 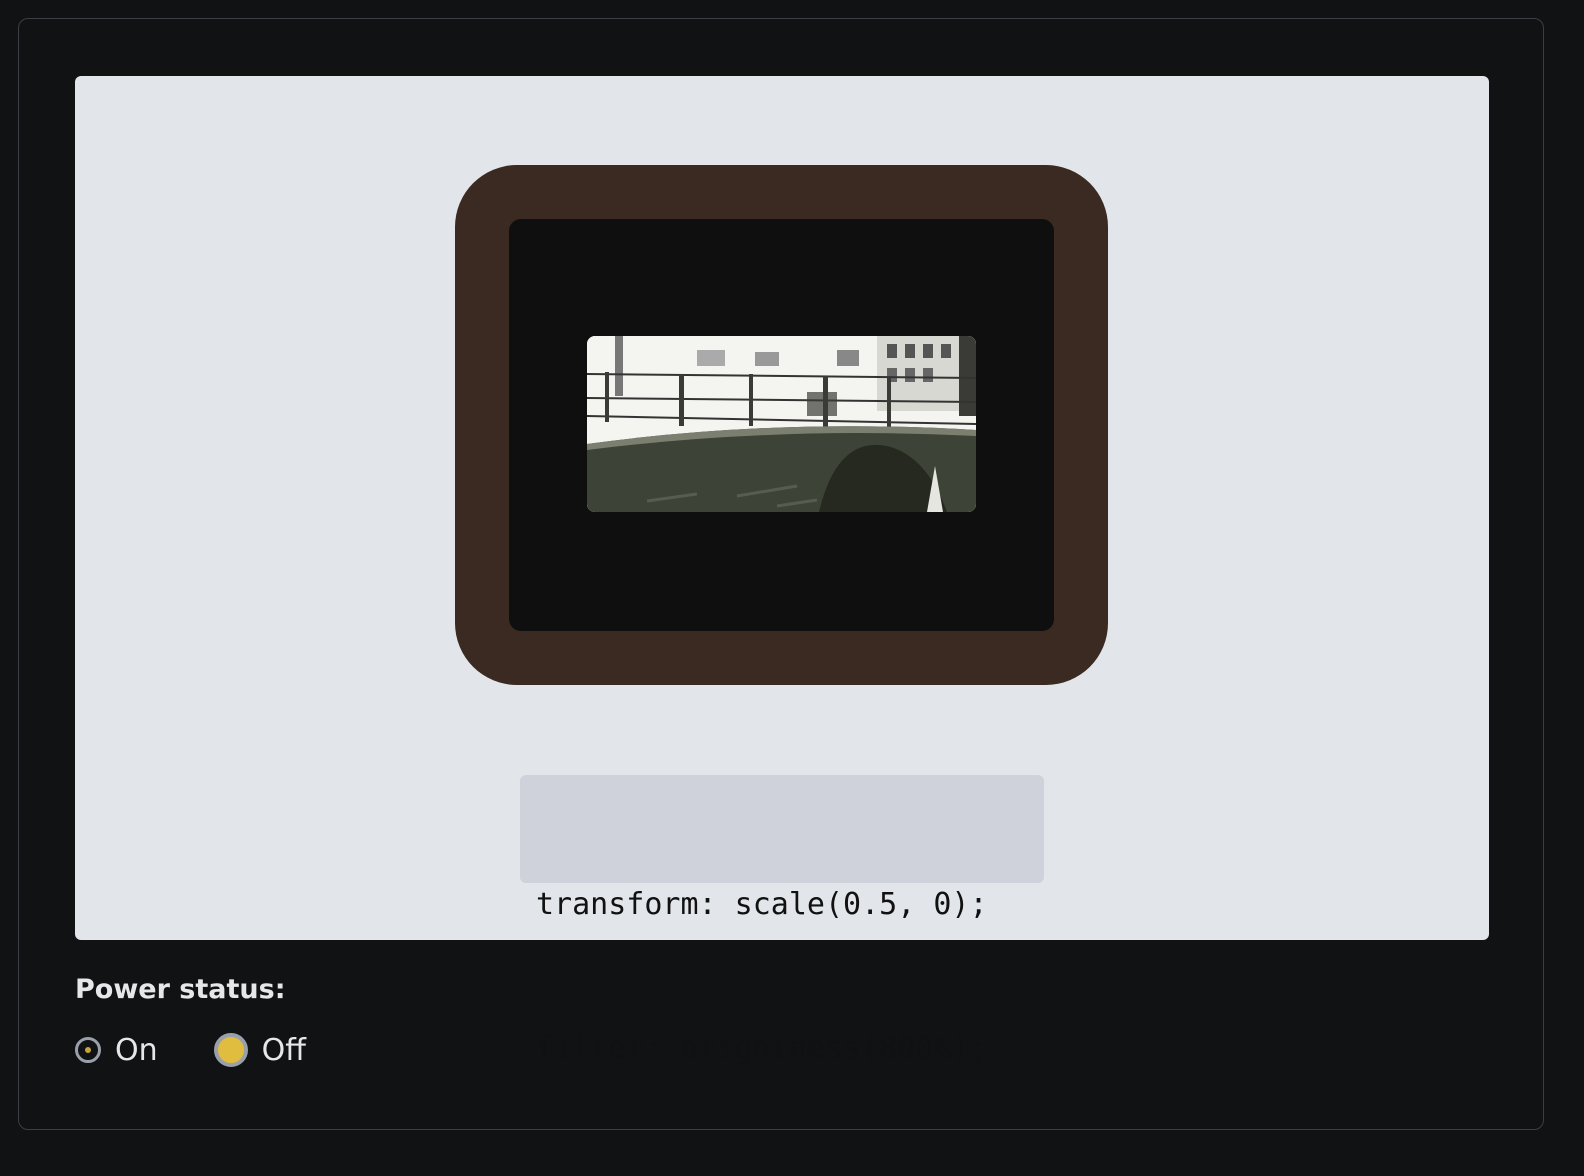 I want to click on radio-dot-icon, so click(x=88, y=1050).